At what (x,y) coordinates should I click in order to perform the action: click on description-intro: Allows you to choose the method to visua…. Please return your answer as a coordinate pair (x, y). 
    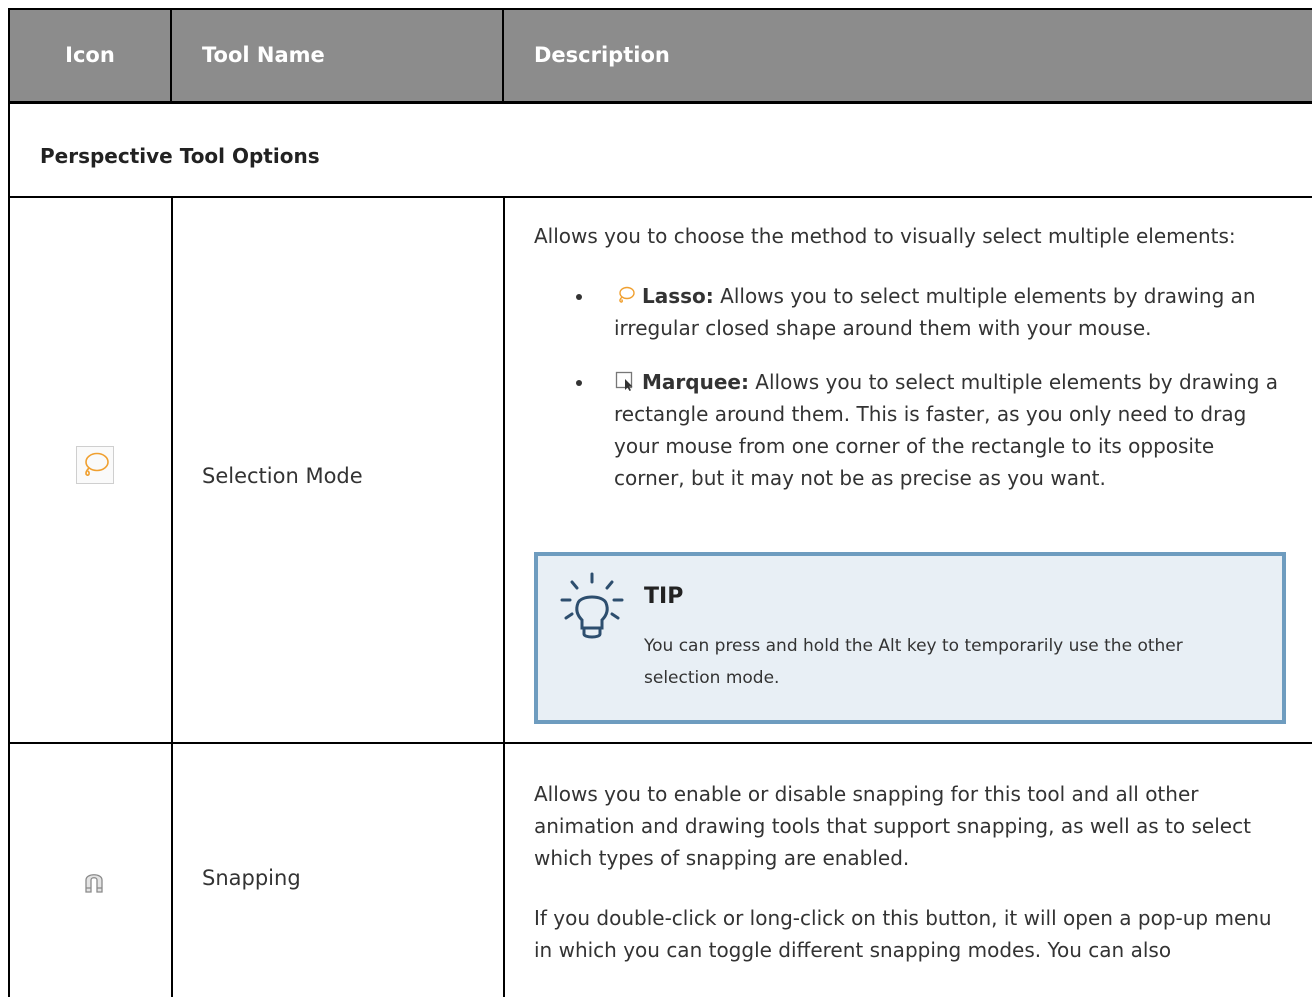
    Looking at the image, I should click on (885, 236).